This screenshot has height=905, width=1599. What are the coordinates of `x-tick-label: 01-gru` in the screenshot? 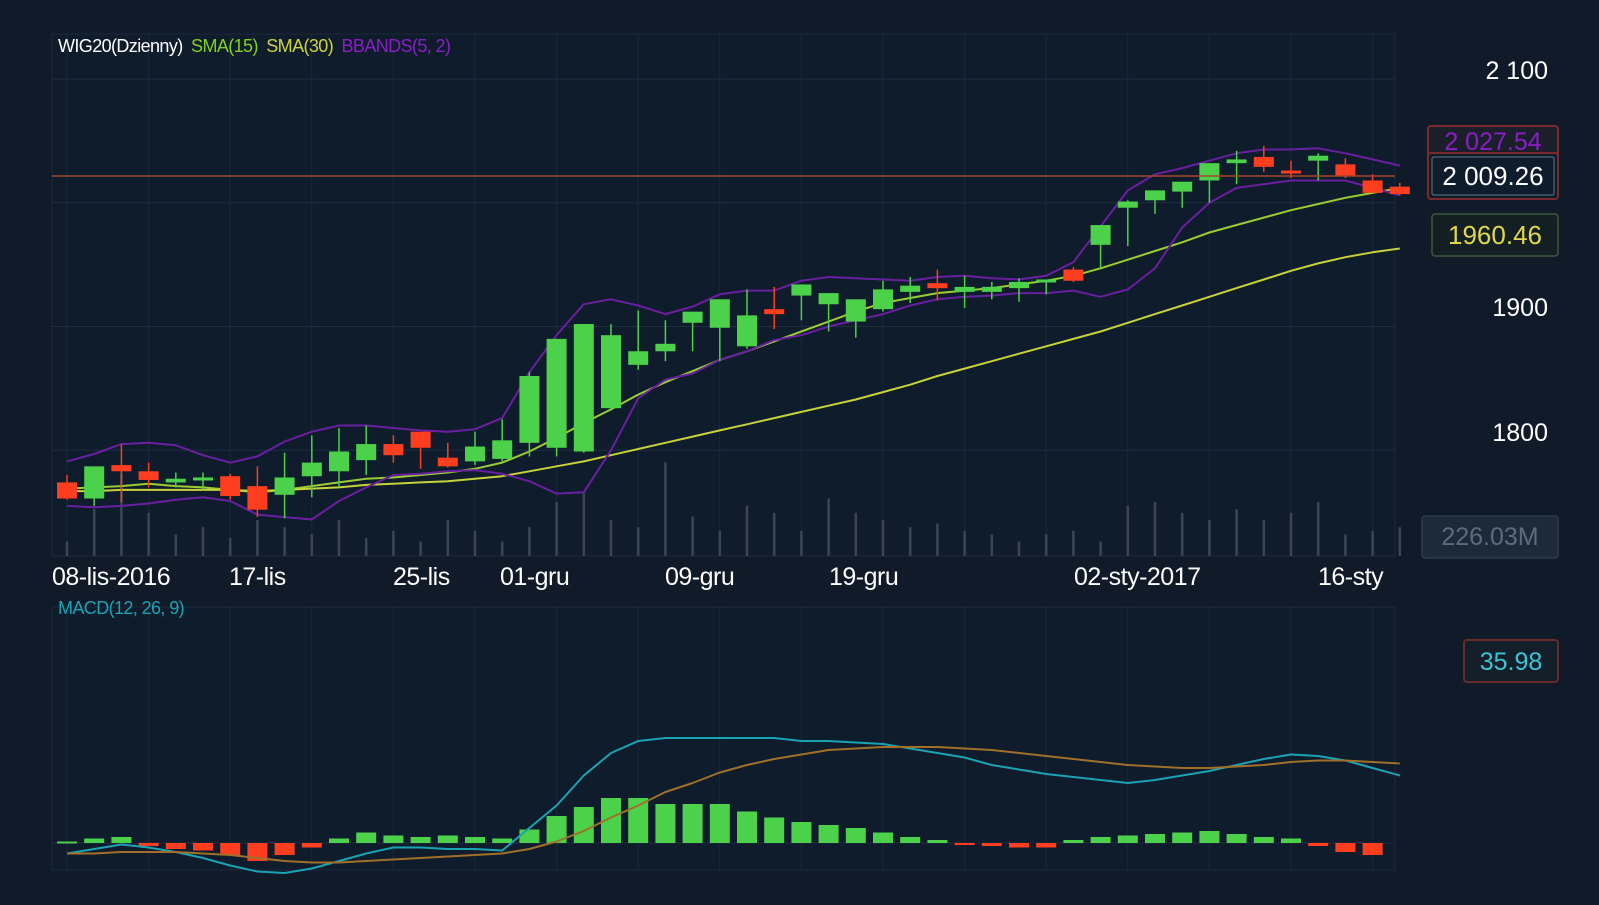 It's located at (534, 577).